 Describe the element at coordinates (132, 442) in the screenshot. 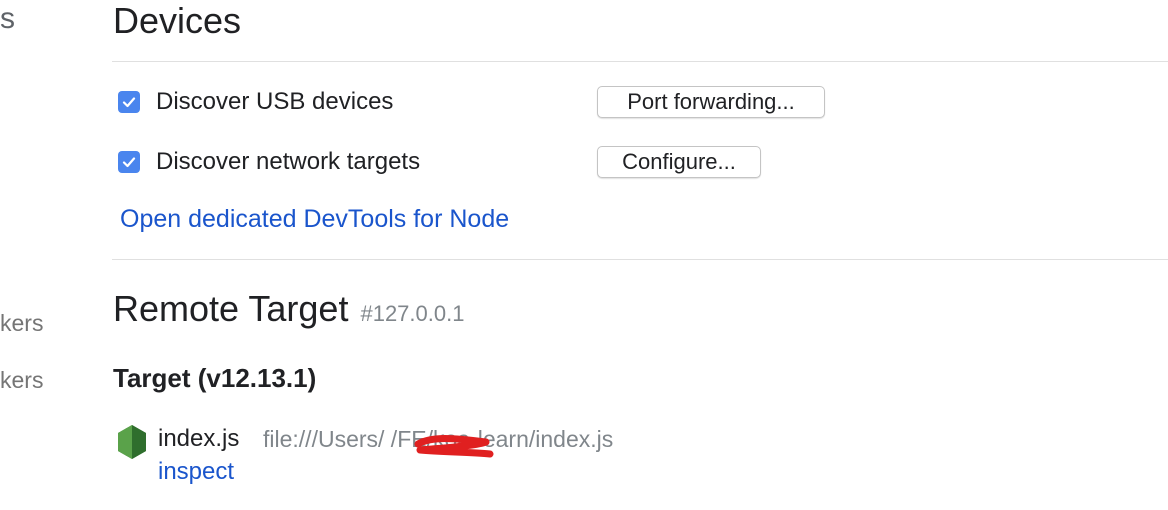

I see `nodejs-hexagon-icon` at that location.